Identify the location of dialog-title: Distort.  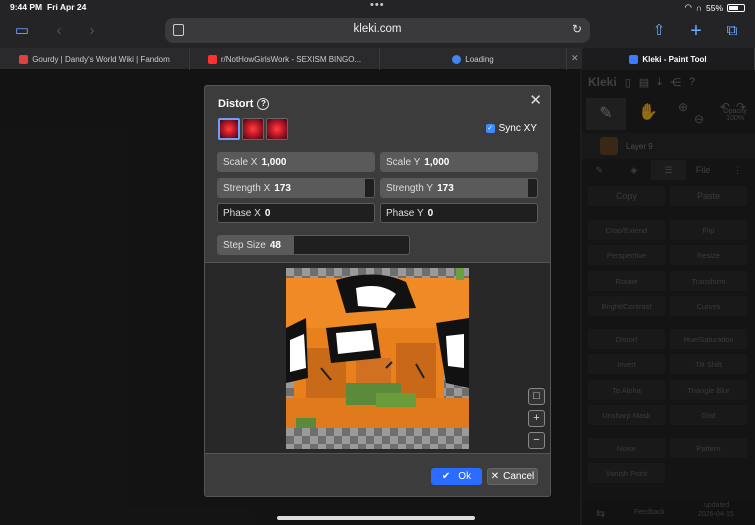
(236, 104).